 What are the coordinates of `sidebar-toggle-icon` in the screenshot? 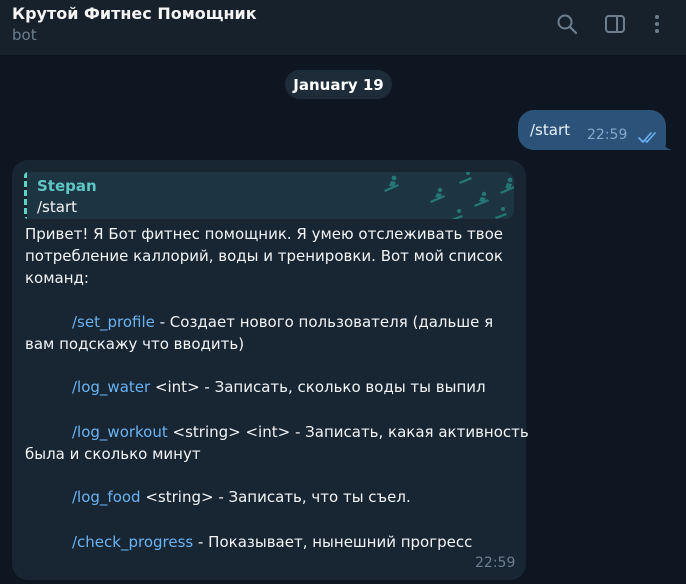 It's located at (615, 24).